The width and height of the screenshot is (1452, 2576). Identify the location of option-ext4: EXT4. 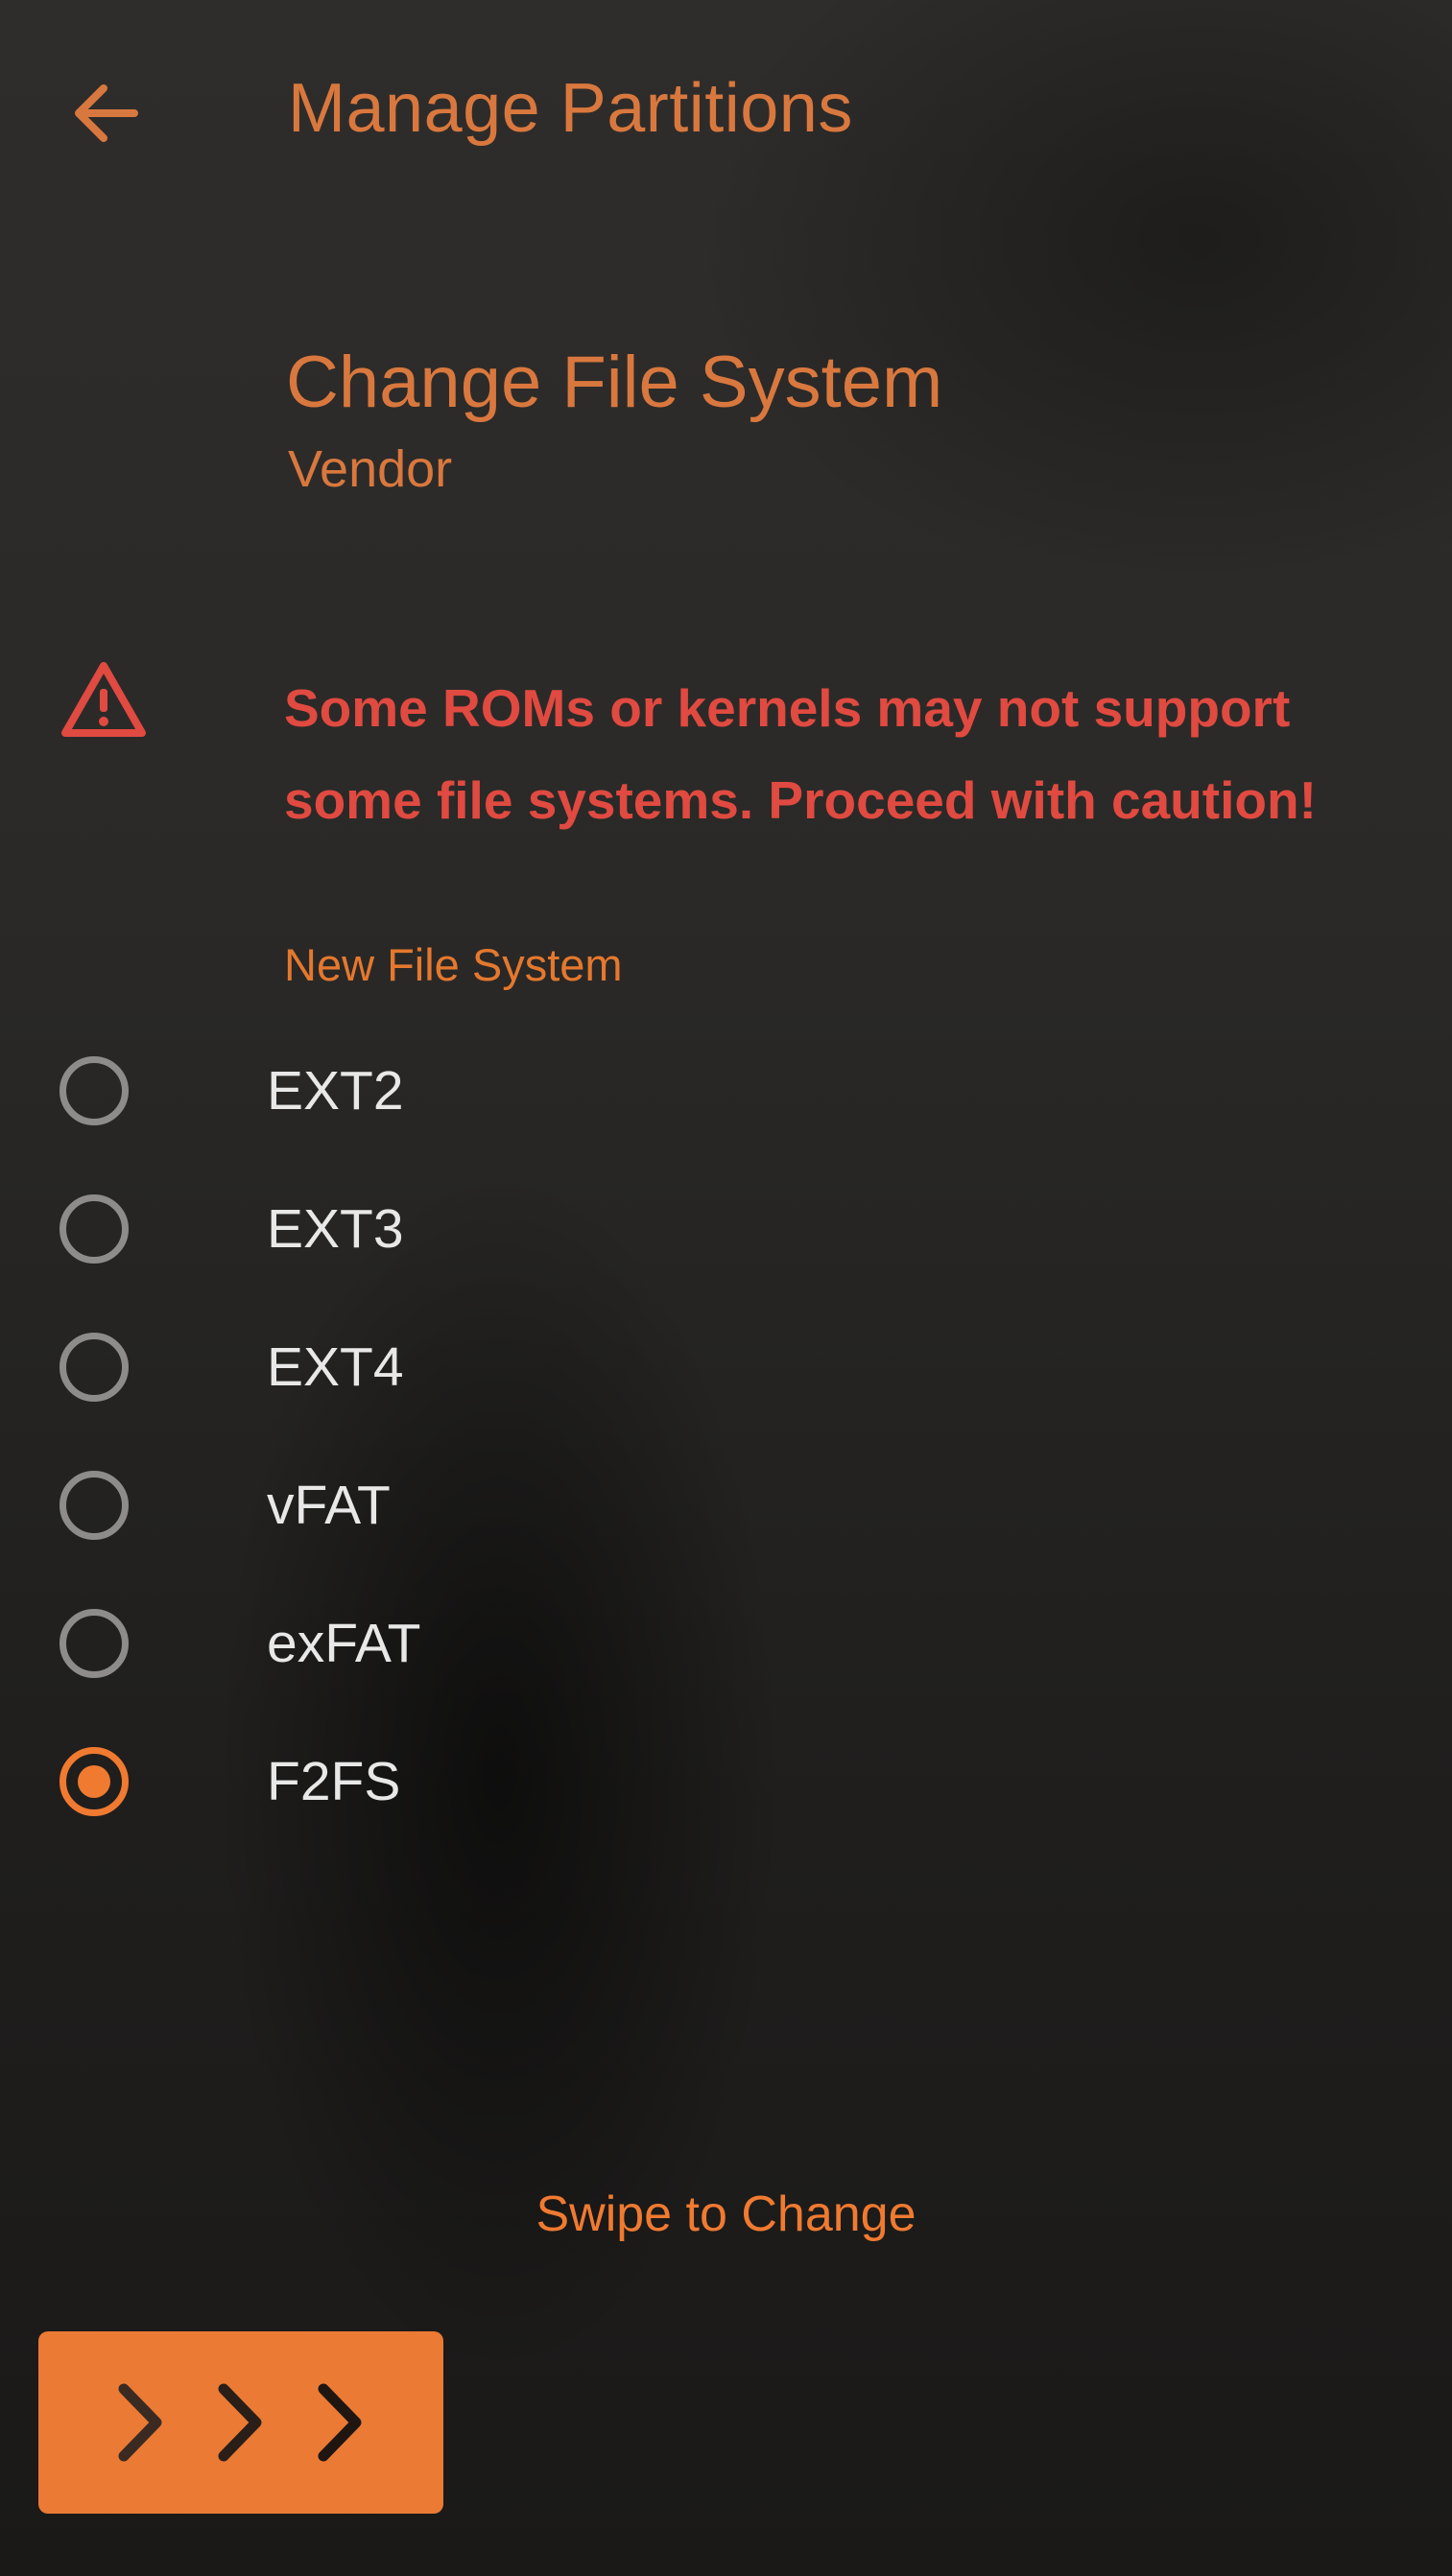
(518, 1368).